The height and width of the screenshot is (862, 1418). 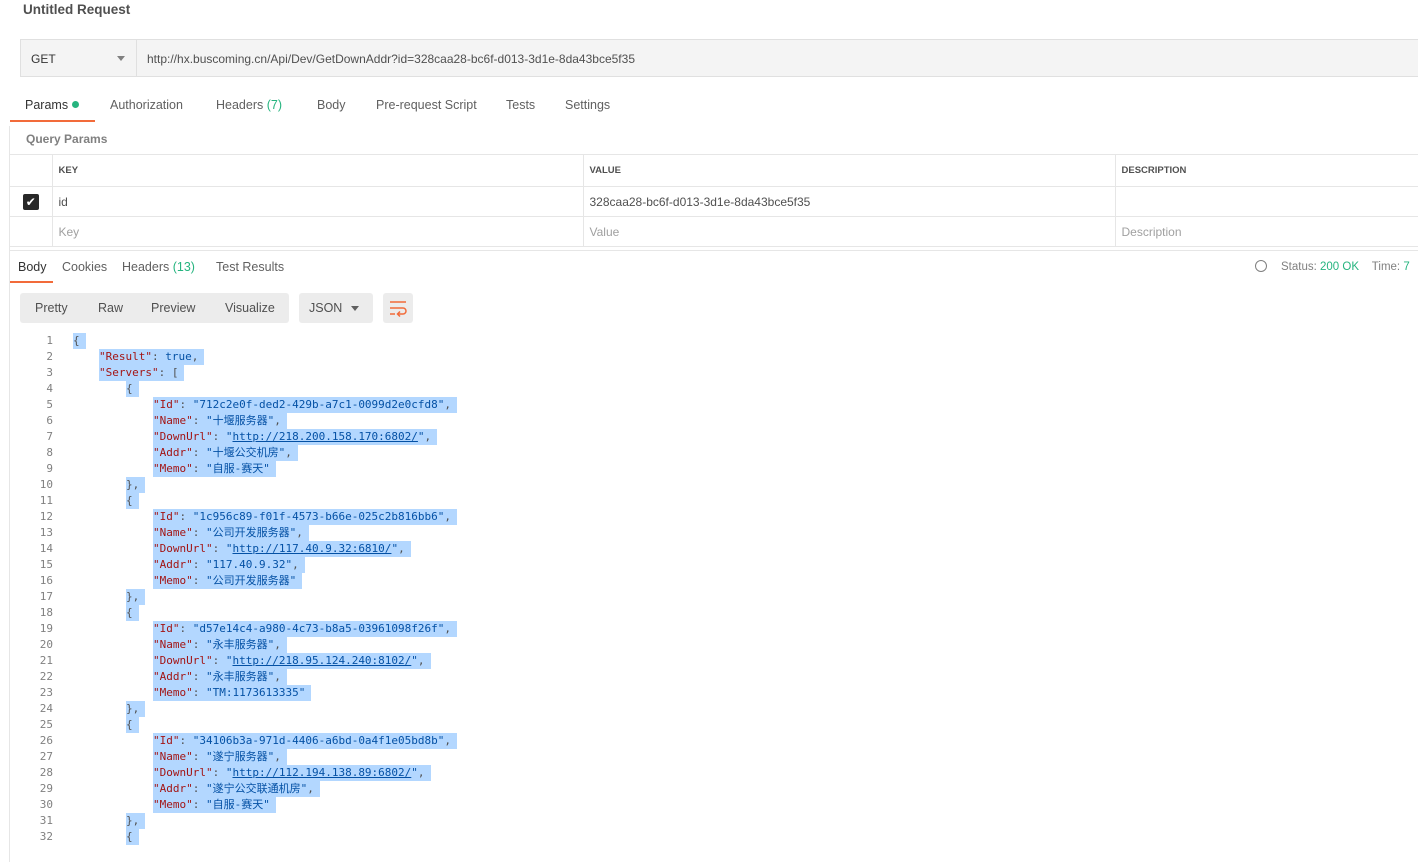 I want to click on line-number: 20, so click(x=46, y=644).